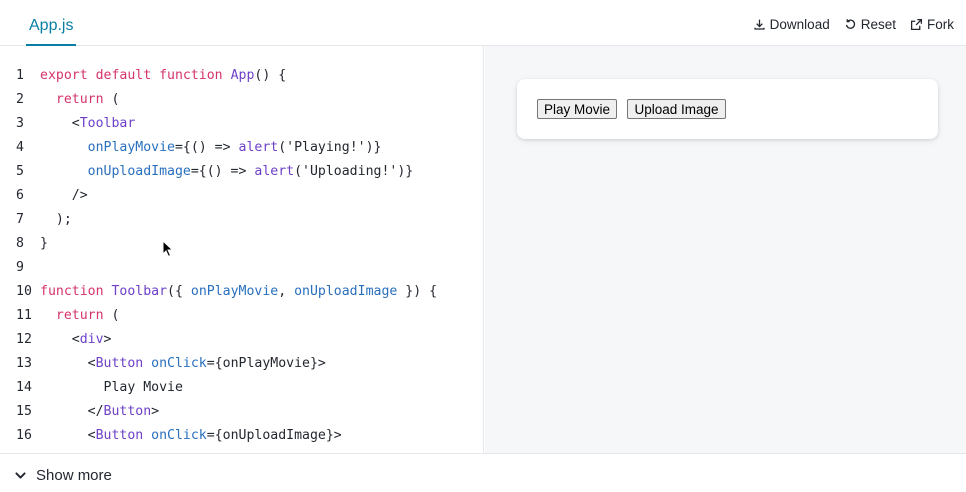 The width and height of the screenshot is (966, 492). What do you see at coordinates (676, 109) in the screenshot?
I see `upload-image-button: Upload Image` at bounding box center [676, 109].